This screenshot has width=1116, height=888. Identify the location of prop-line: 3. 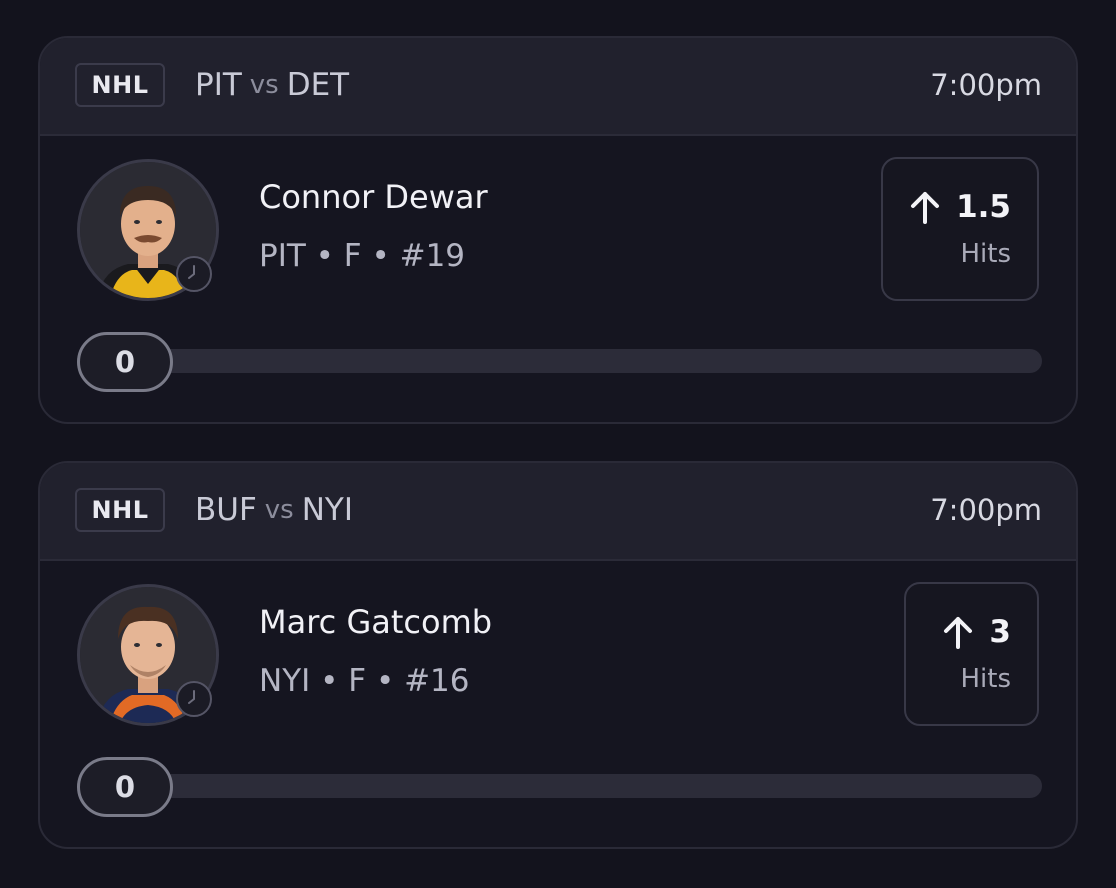
(977, 632).